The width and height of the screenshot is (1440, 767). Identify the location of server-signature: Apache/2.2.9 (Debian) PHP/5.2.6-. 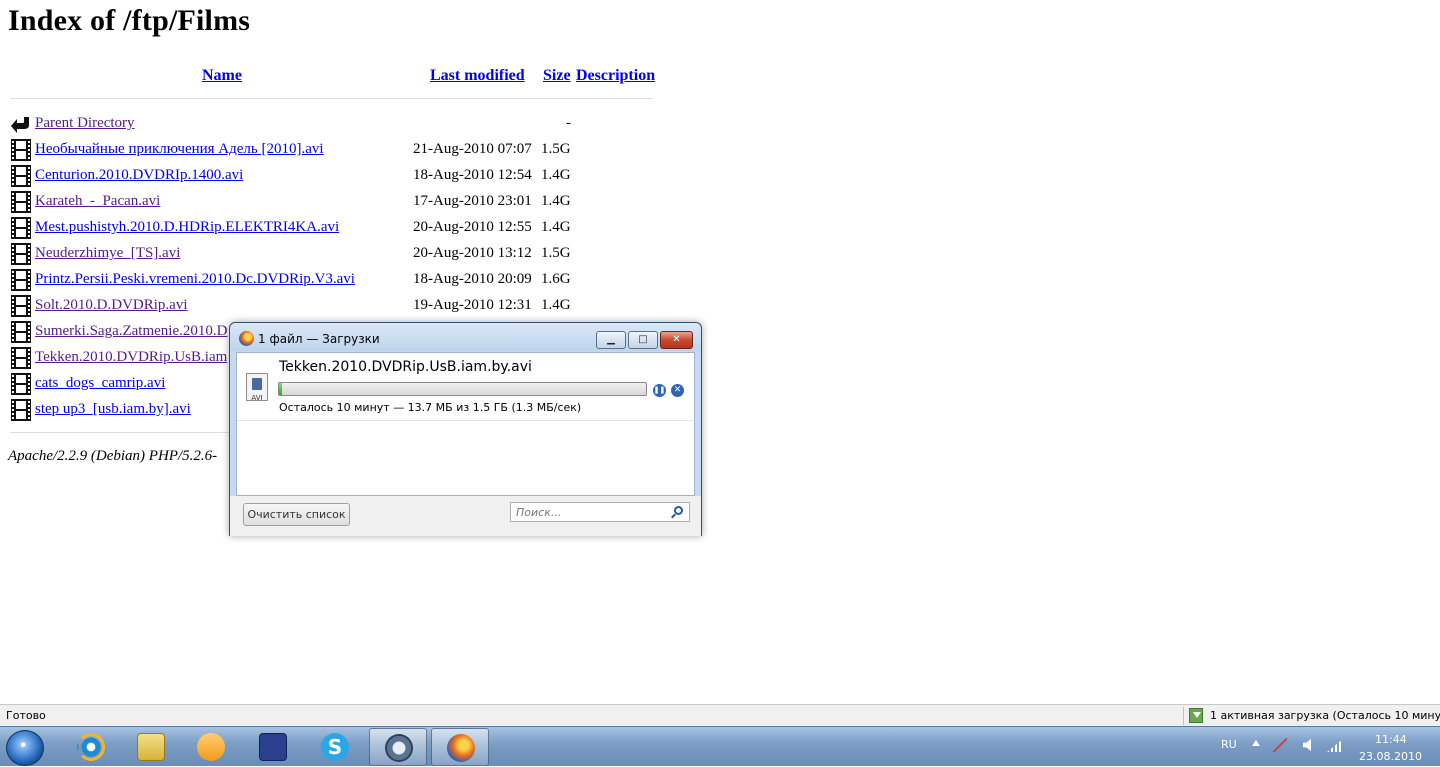
(113, 456).